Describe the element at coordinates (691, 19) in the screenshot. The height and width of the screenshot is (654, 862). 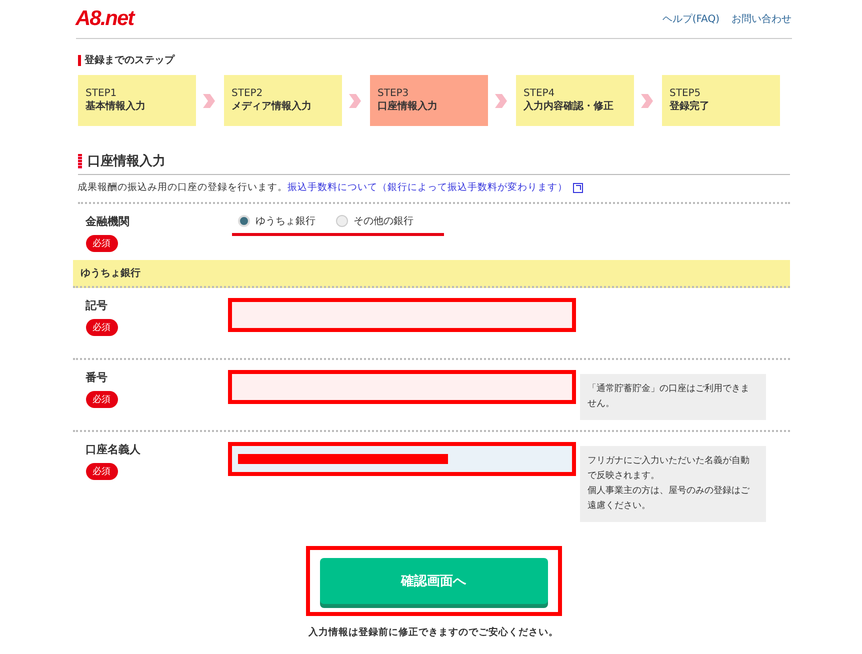
I see `header-link: ヘルプ(FAQ)` at that location.